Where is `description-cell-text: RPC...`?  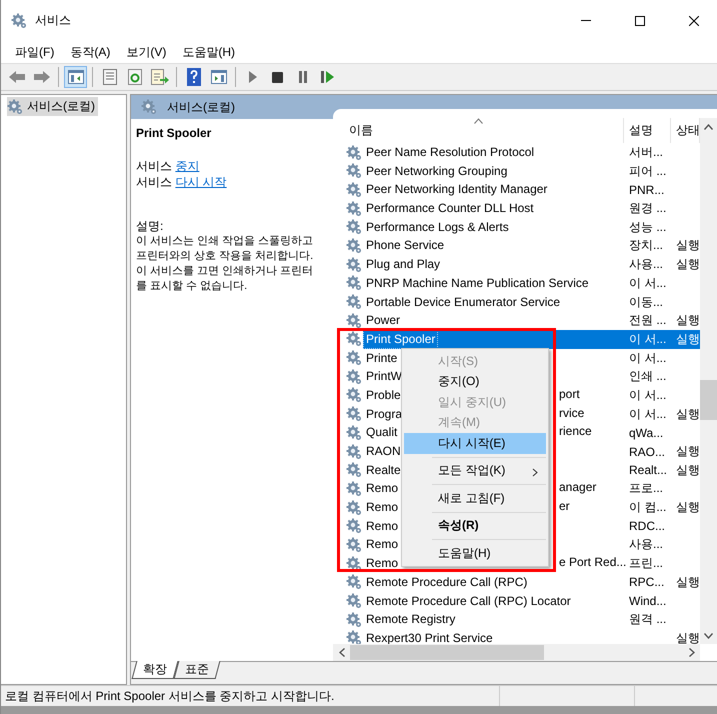
description-cell-text: RPC... is located at coordinates (646, 582).